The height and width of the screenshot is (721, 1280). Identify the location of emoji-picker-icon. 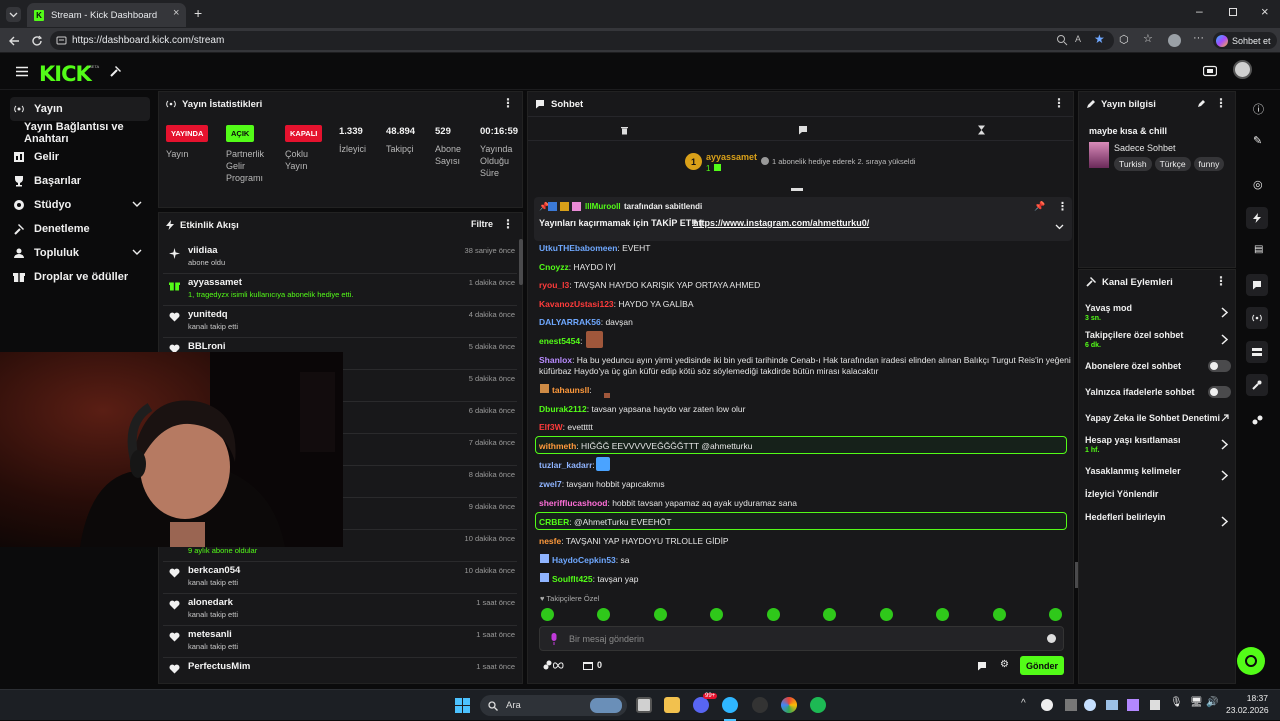
(1051, 638).